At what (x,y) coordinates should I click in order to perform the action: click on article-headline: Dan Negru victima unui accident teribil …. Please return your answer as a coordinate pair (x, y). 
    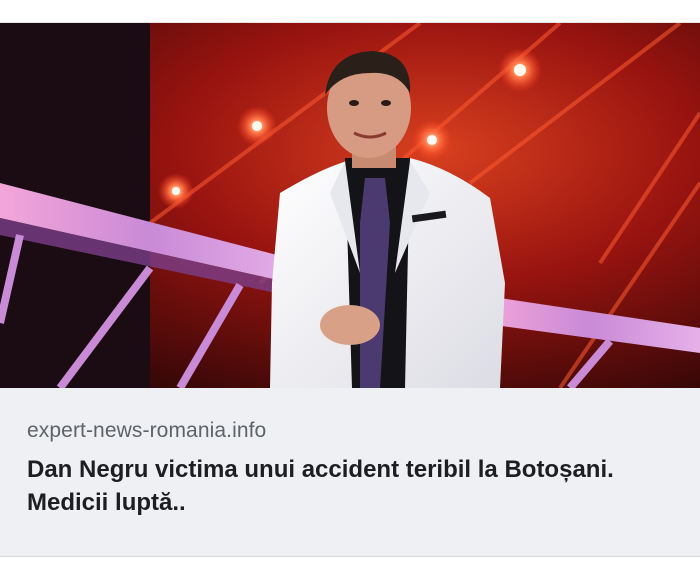
    Looking at the image, I should click on (352, 486).